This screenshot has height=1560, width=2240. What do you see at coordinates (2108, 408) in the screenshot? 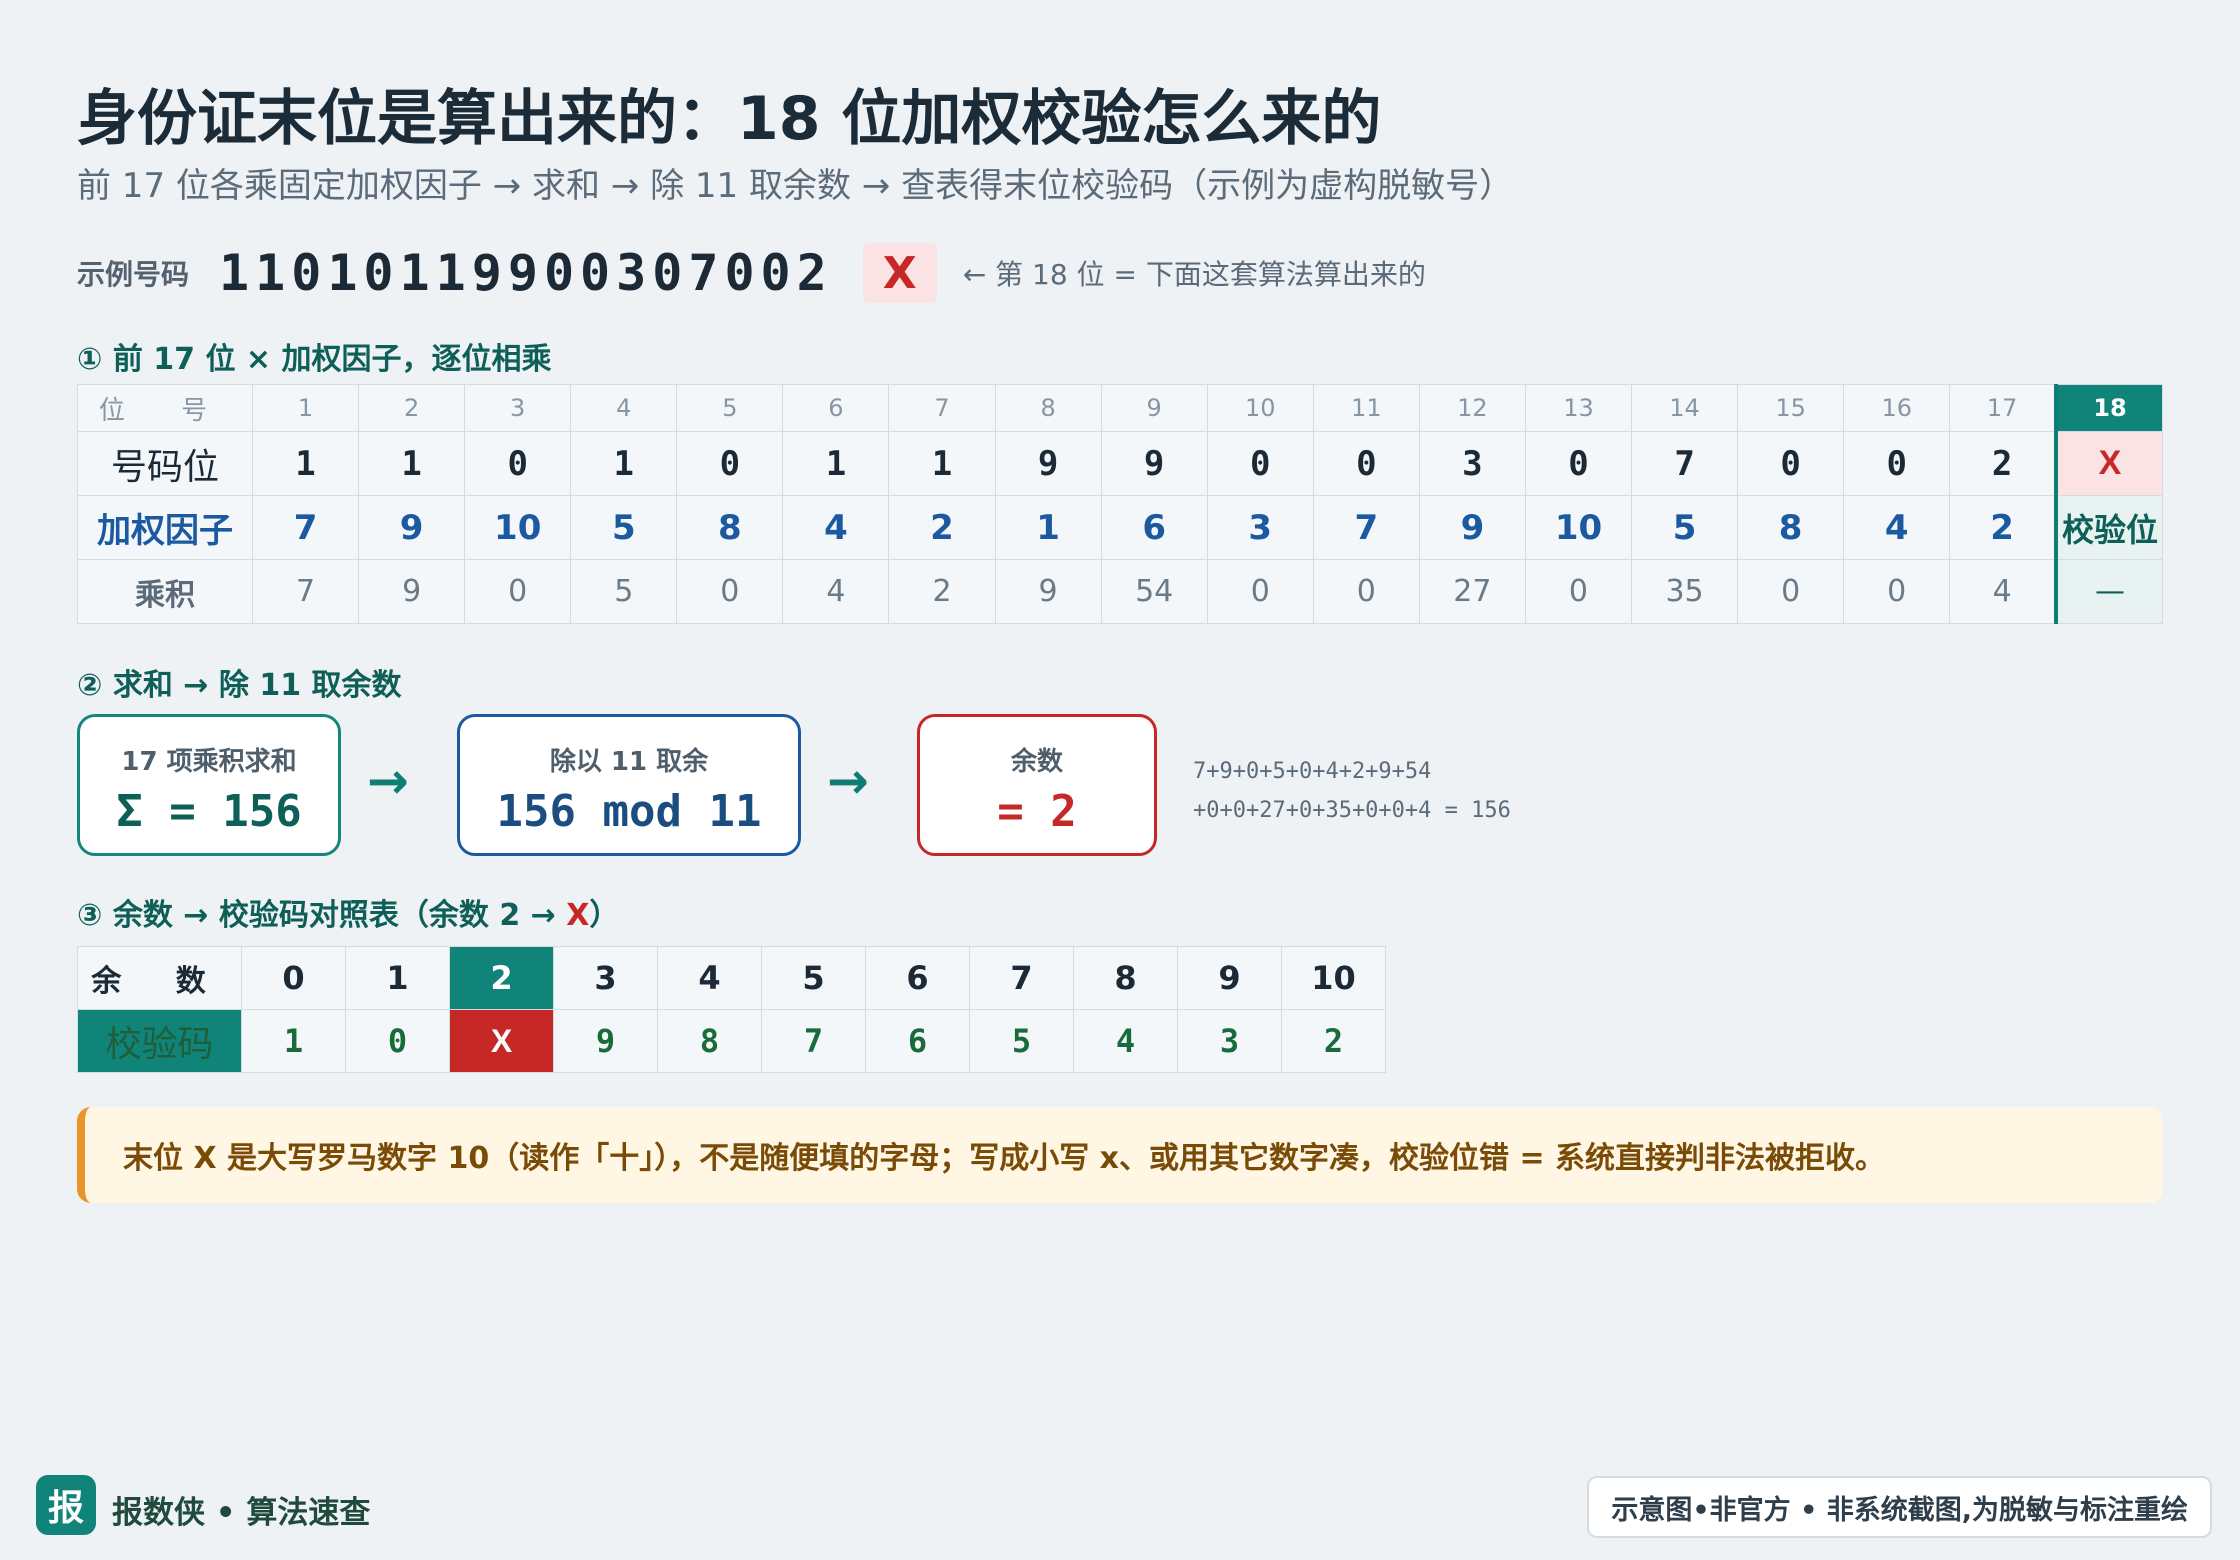
I see `check-digit-position: 18` at bounding box center [2108, 408].